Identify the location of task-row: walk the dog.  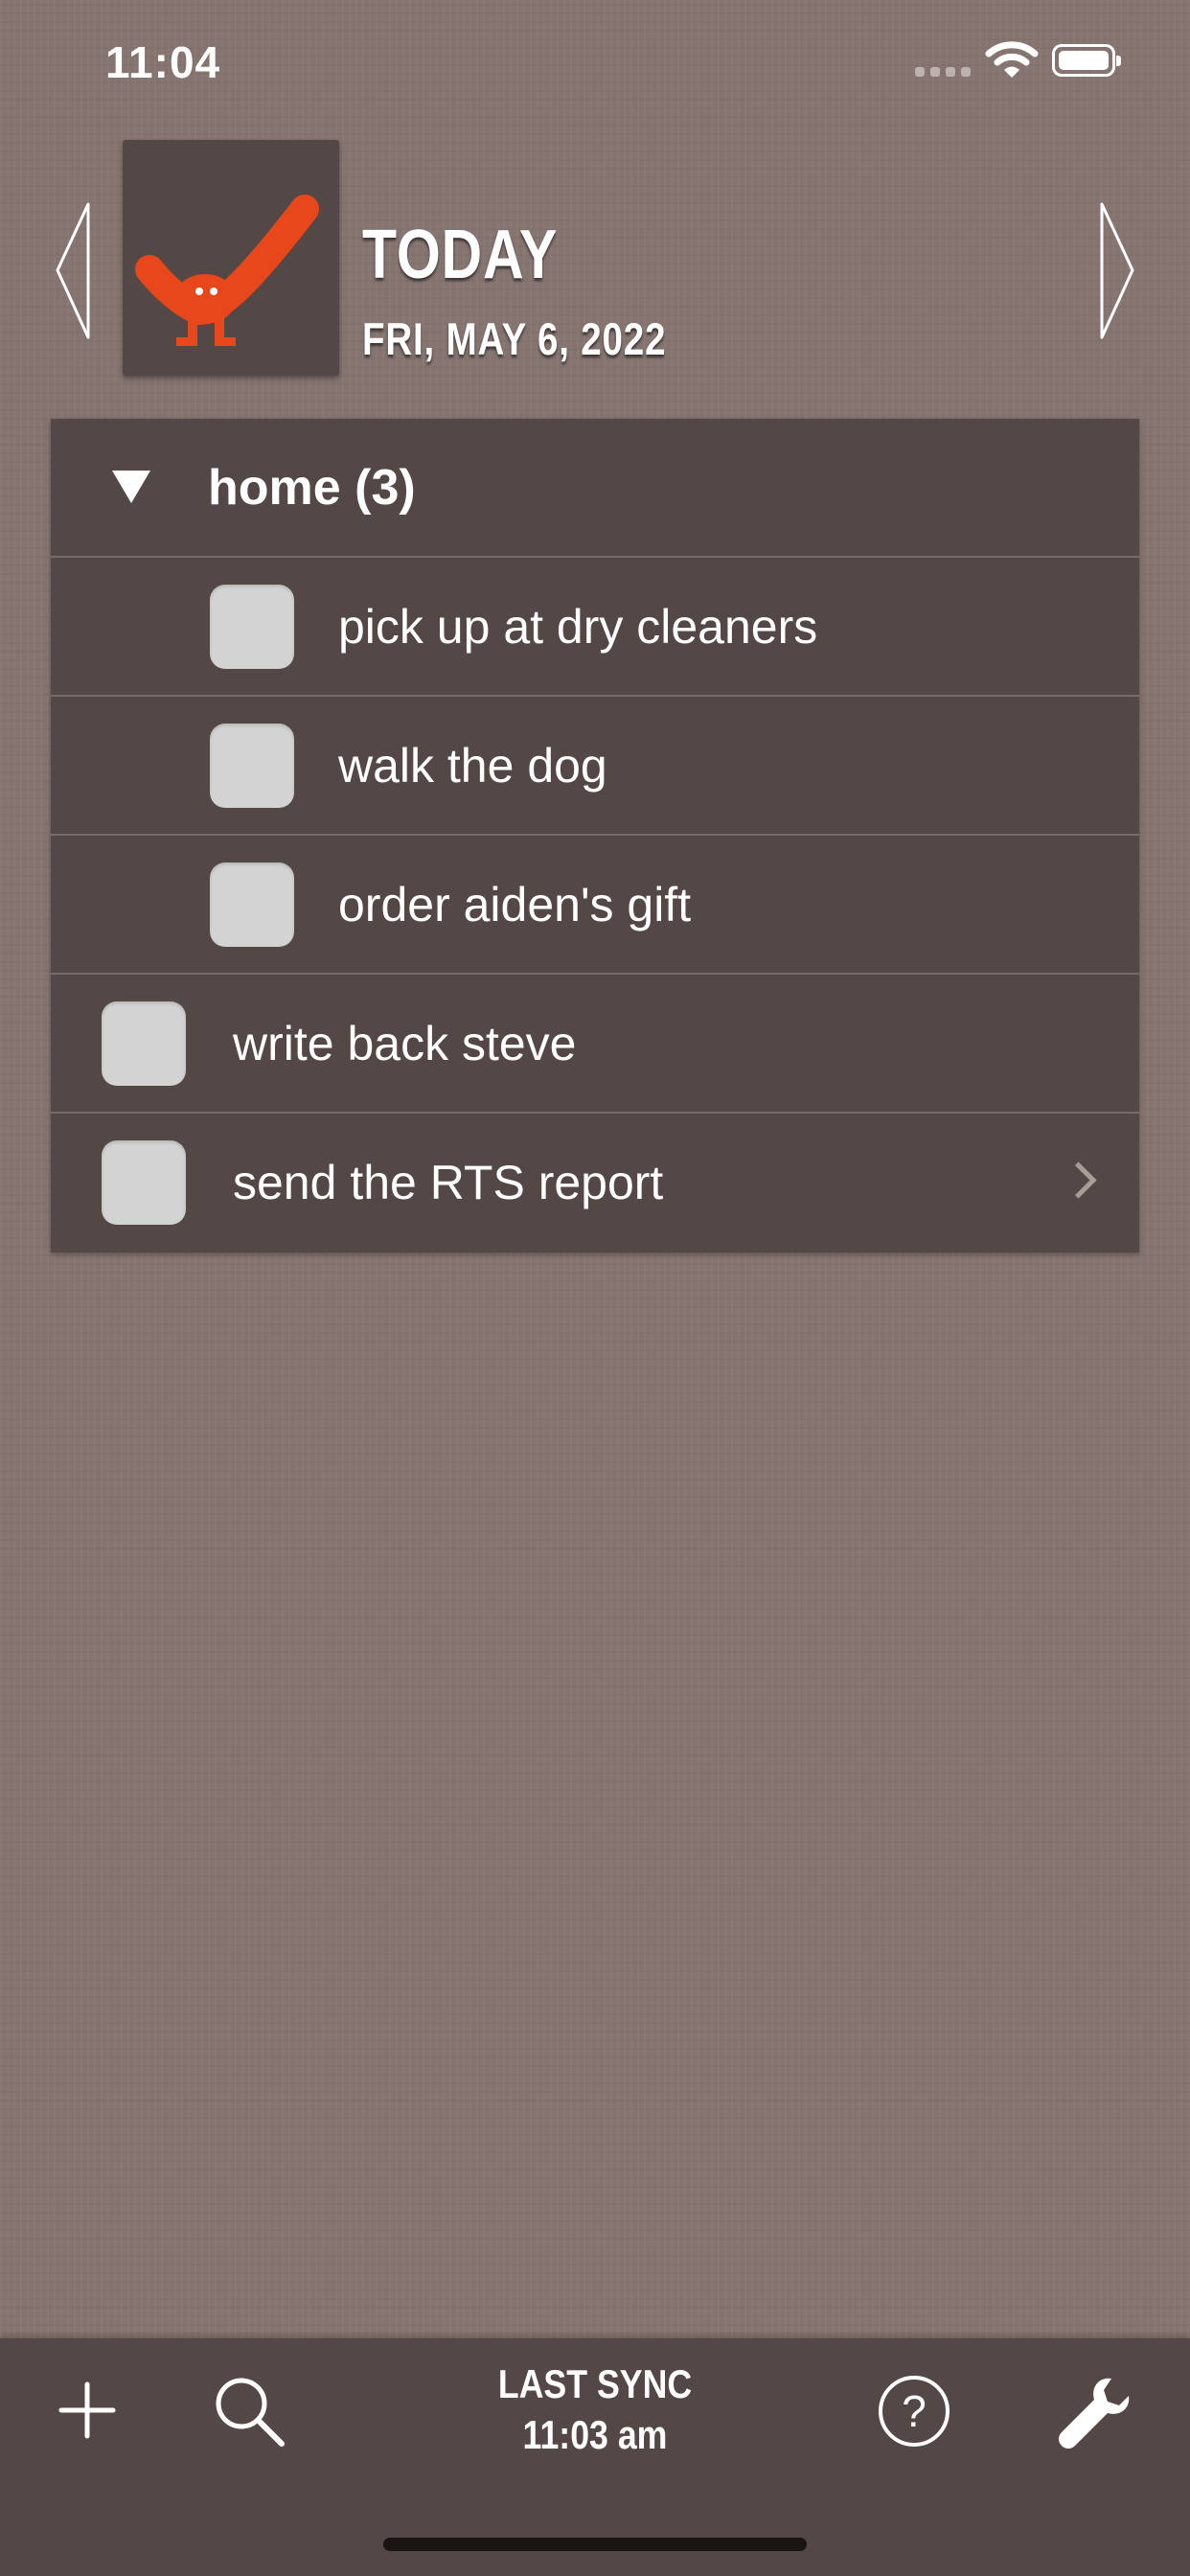
(595, 766).